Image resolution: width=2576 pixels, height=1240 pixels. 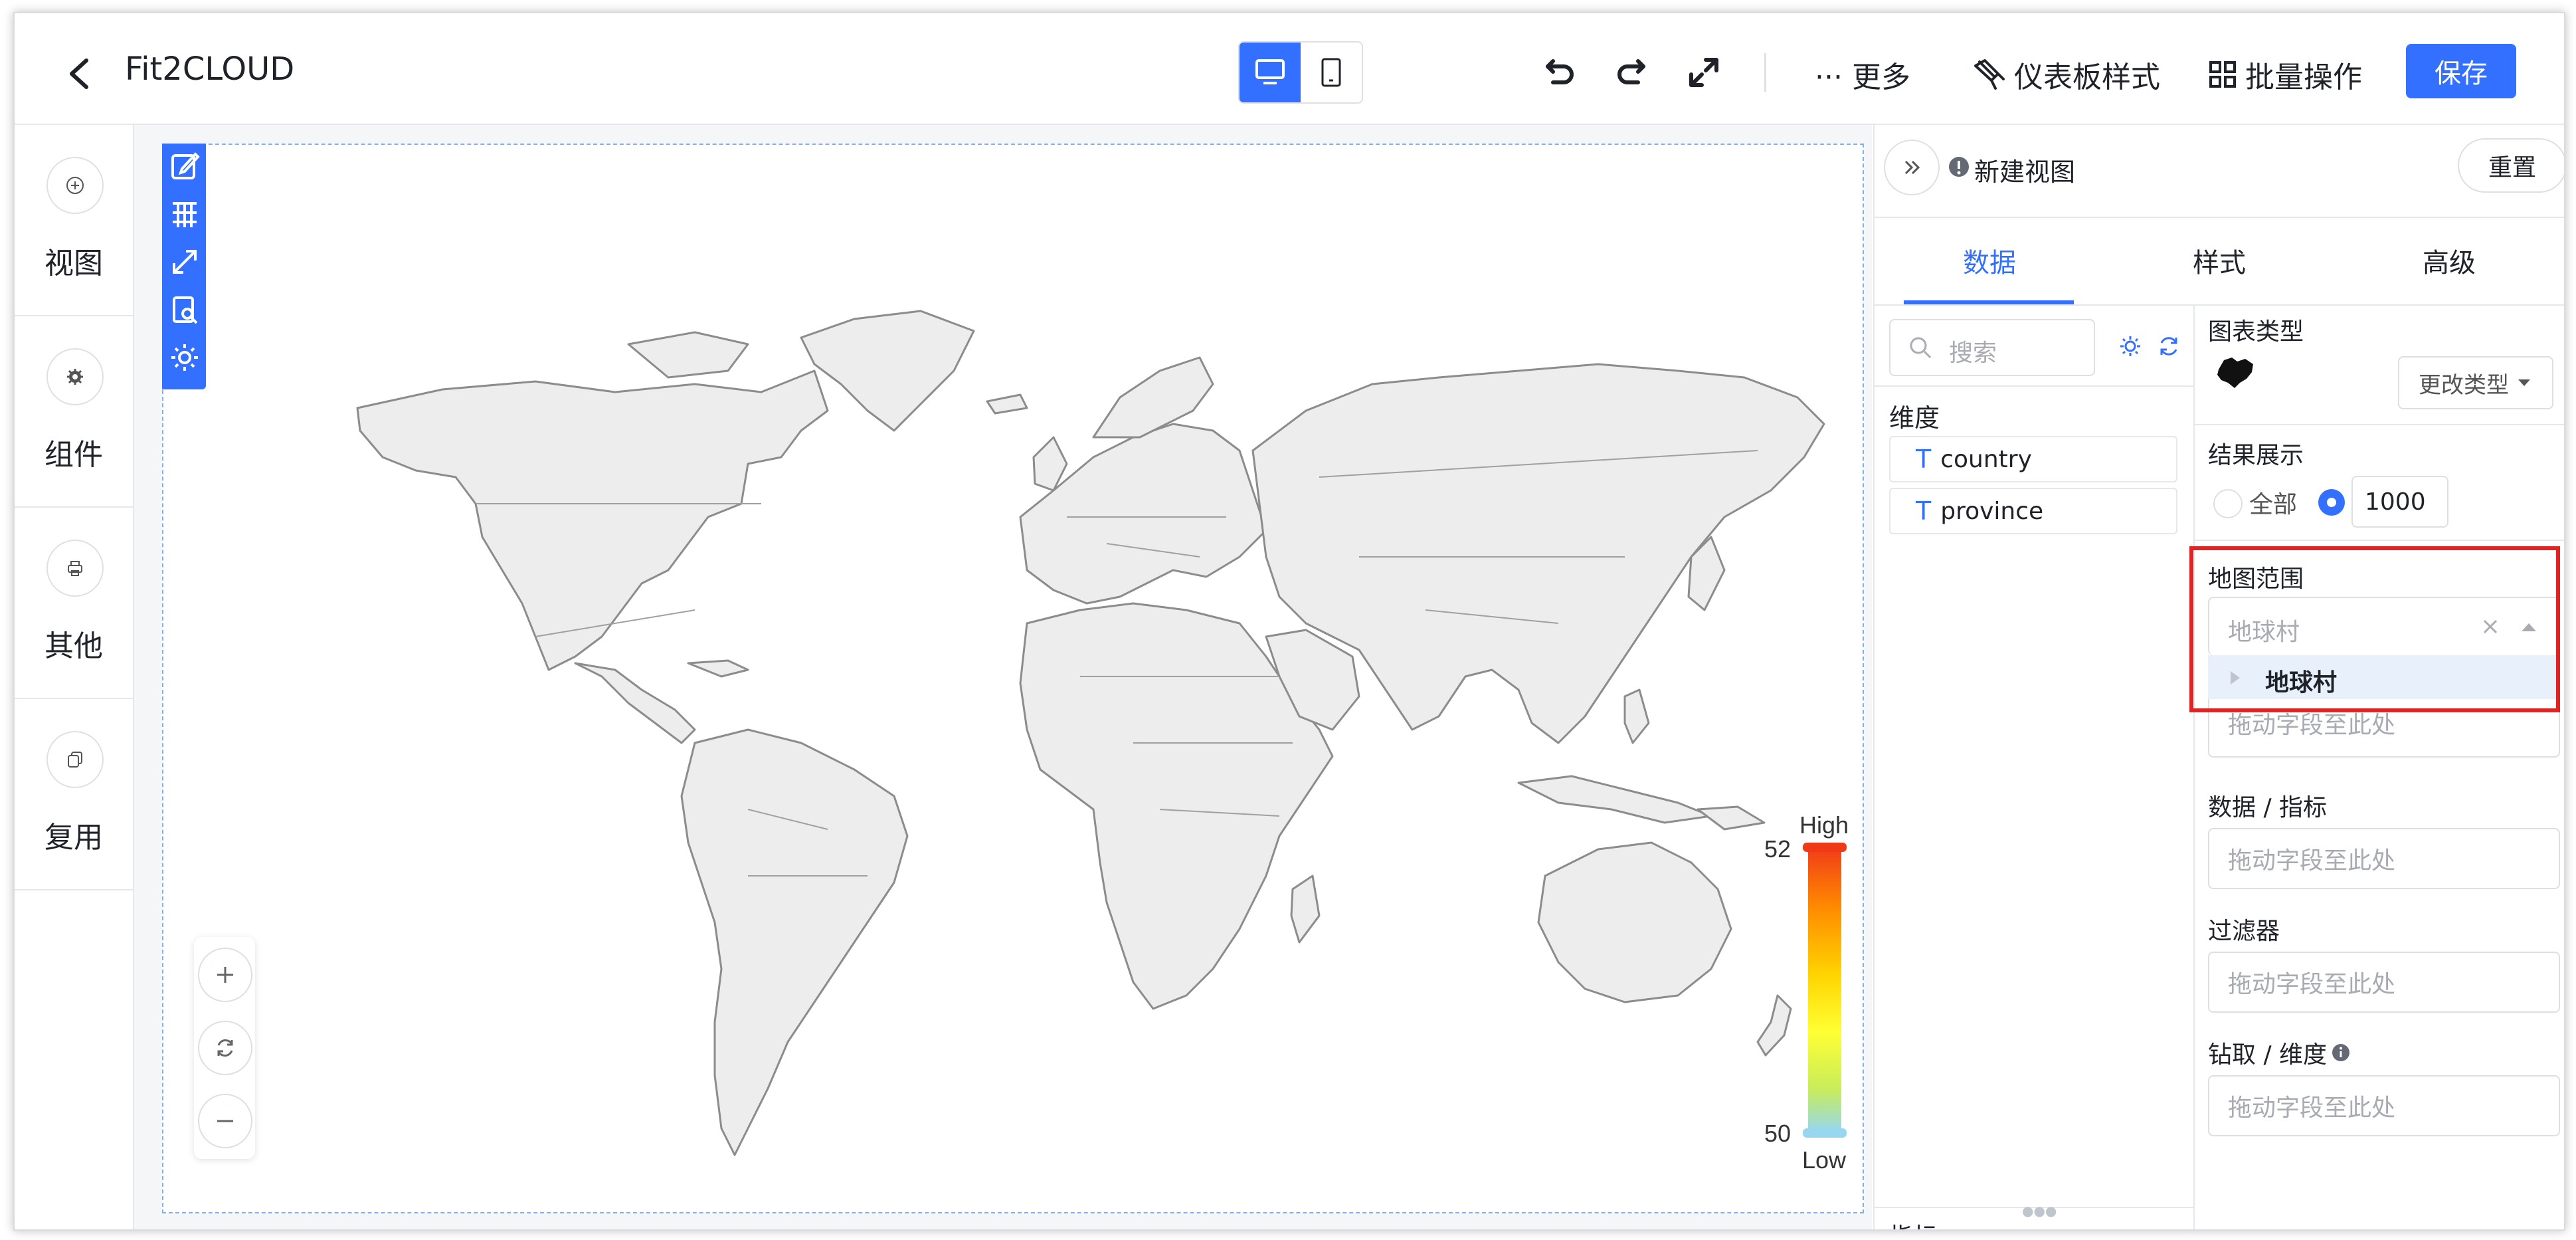 What do you see at coordinates (2222, 74) in the screenshot?
I see `grid-icon` at bounding box center [2222, 74].